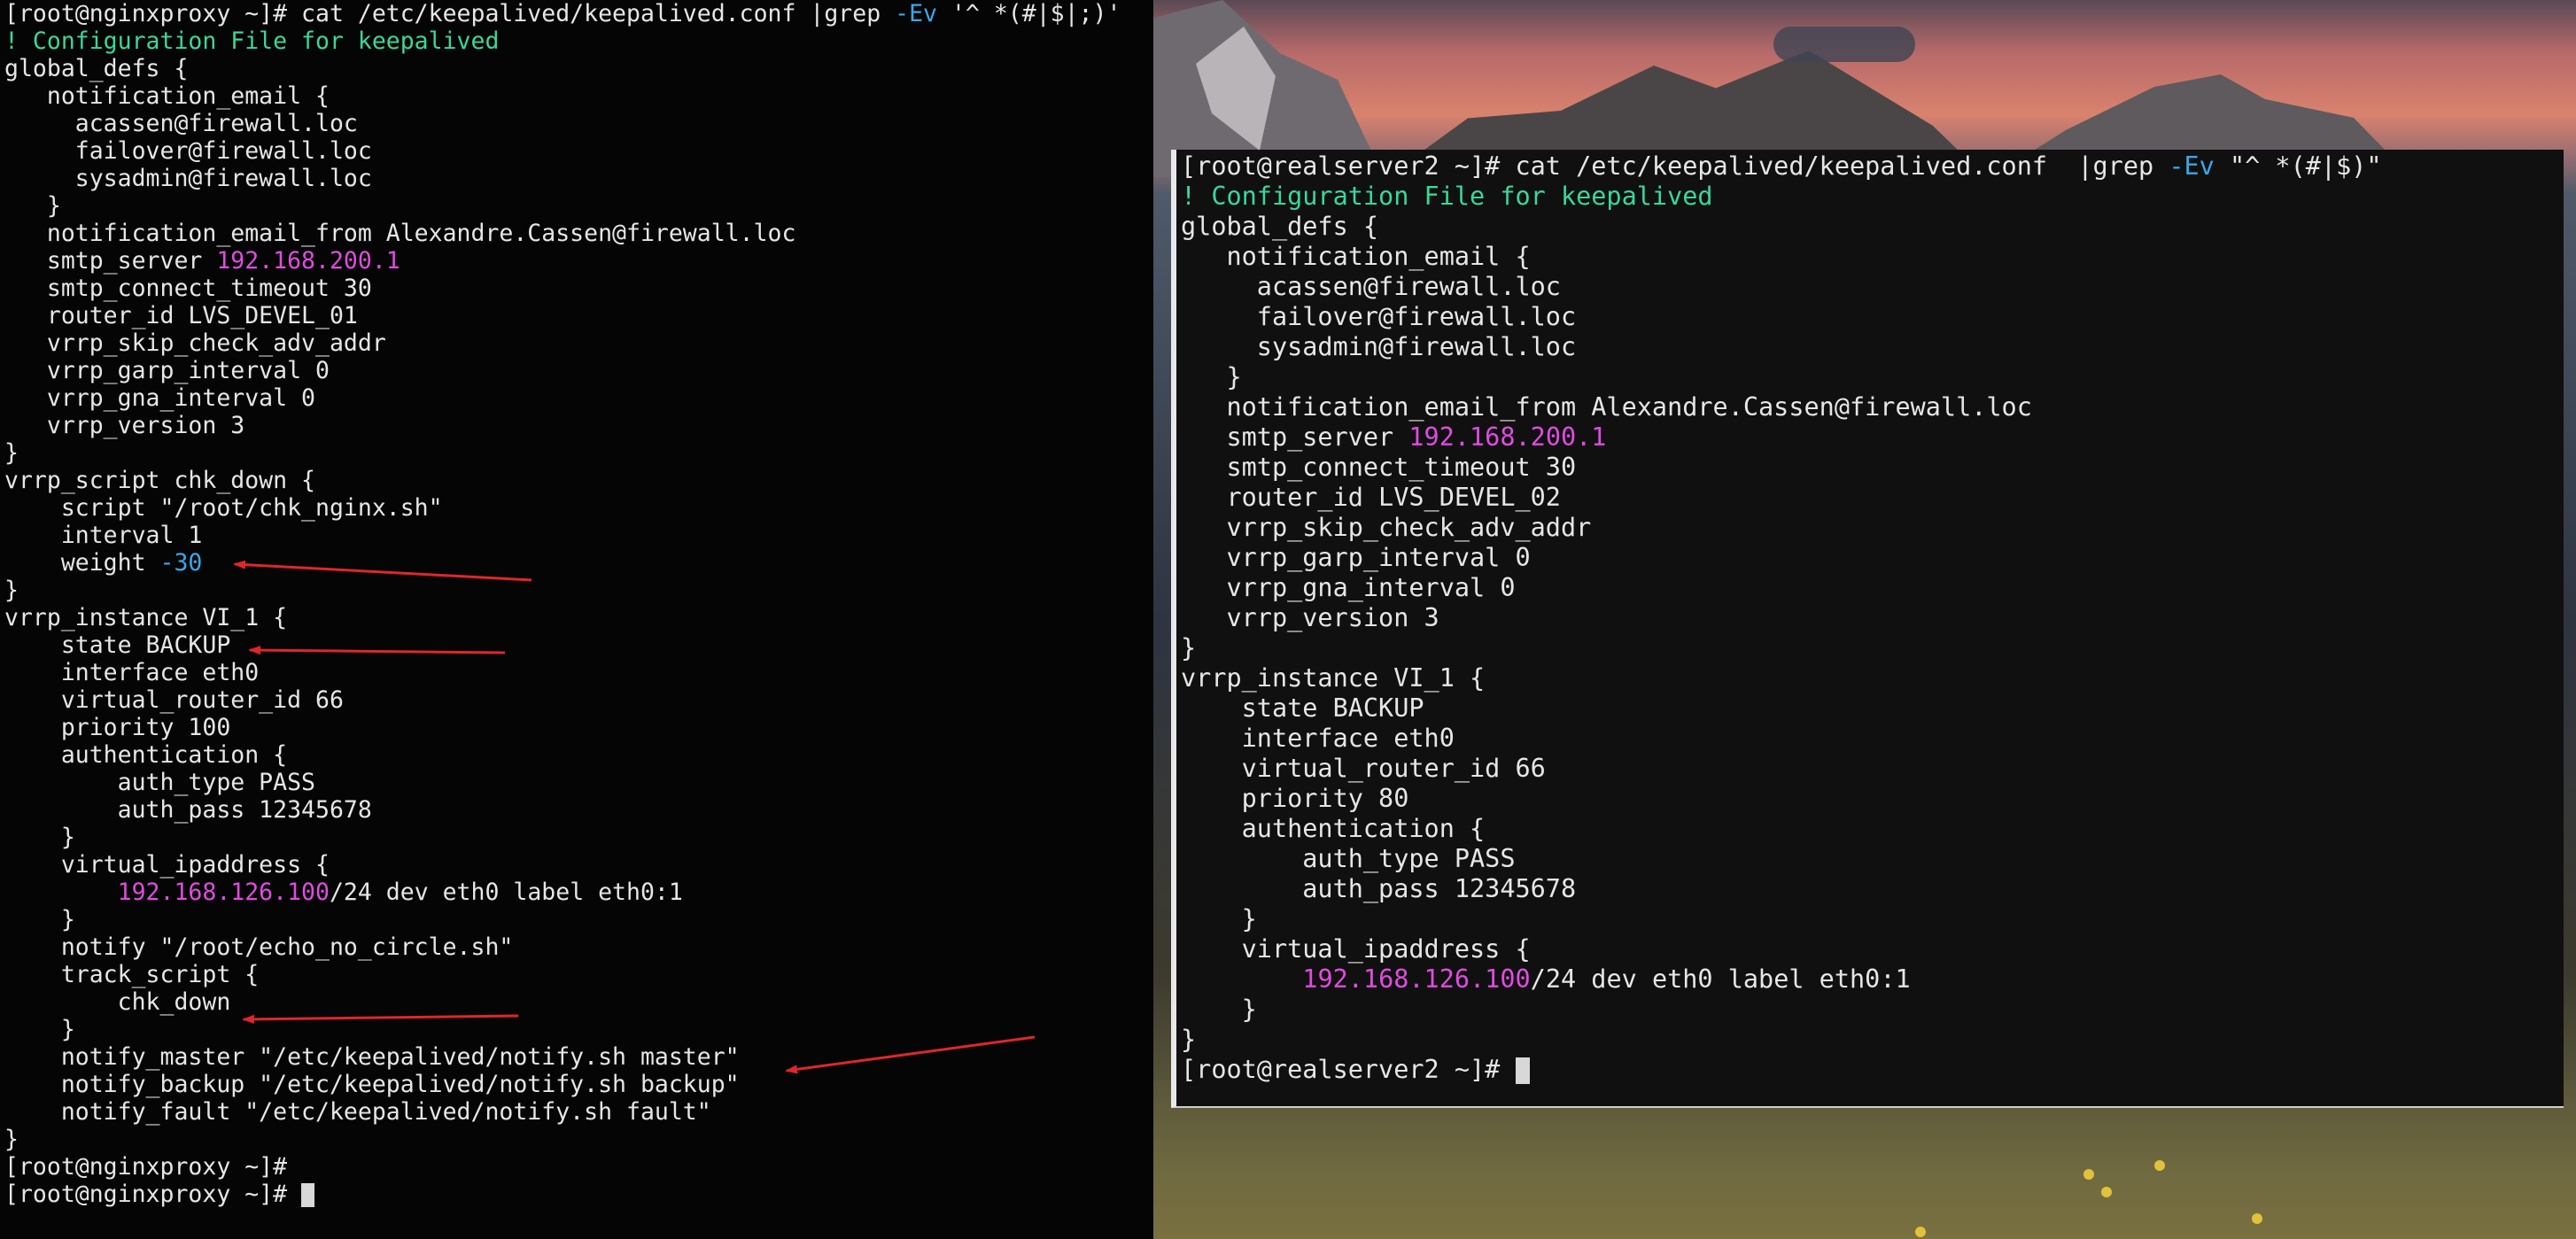 The width and height of the screenshot is (2576, 1239). I want to click on terminal-line: vrrp_garp_interval 0, so click(1872, 558).